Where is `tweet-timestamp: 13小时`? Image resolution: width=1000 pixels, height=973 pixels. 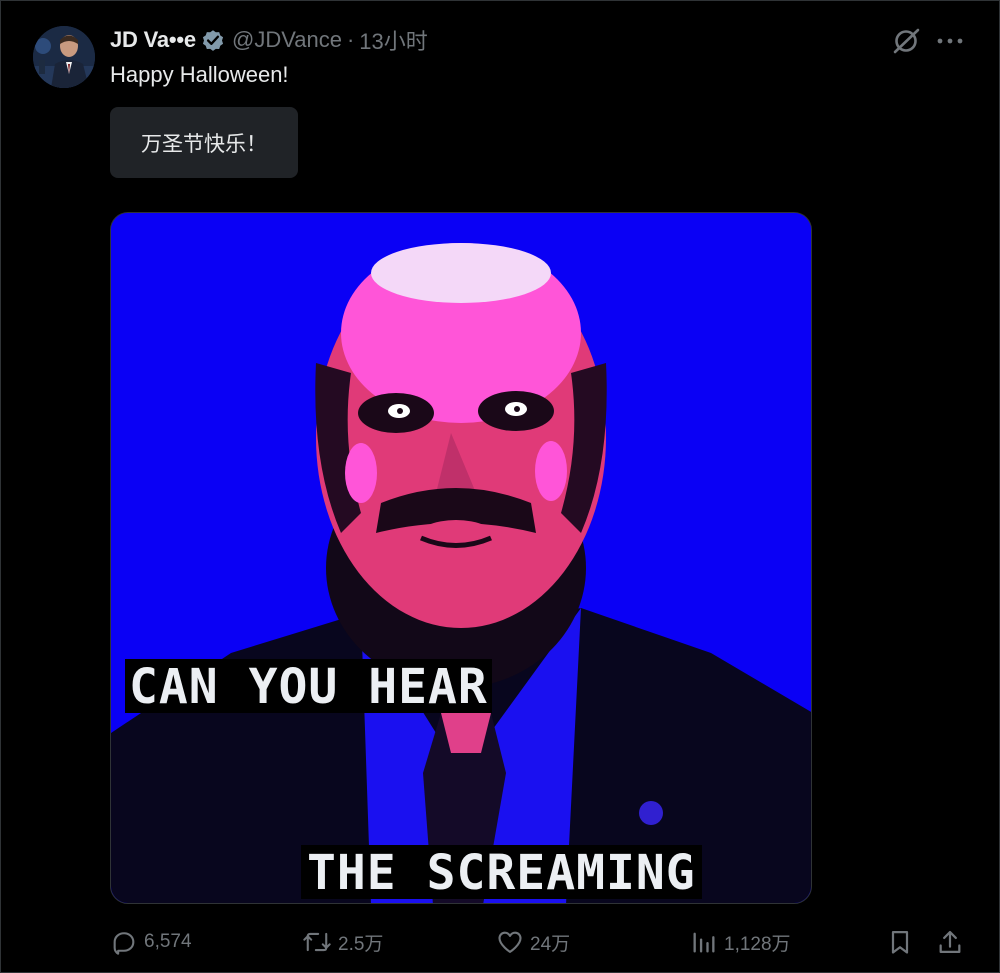
tweet-timestamp: 13小时 is located at coordinates (393, 40).